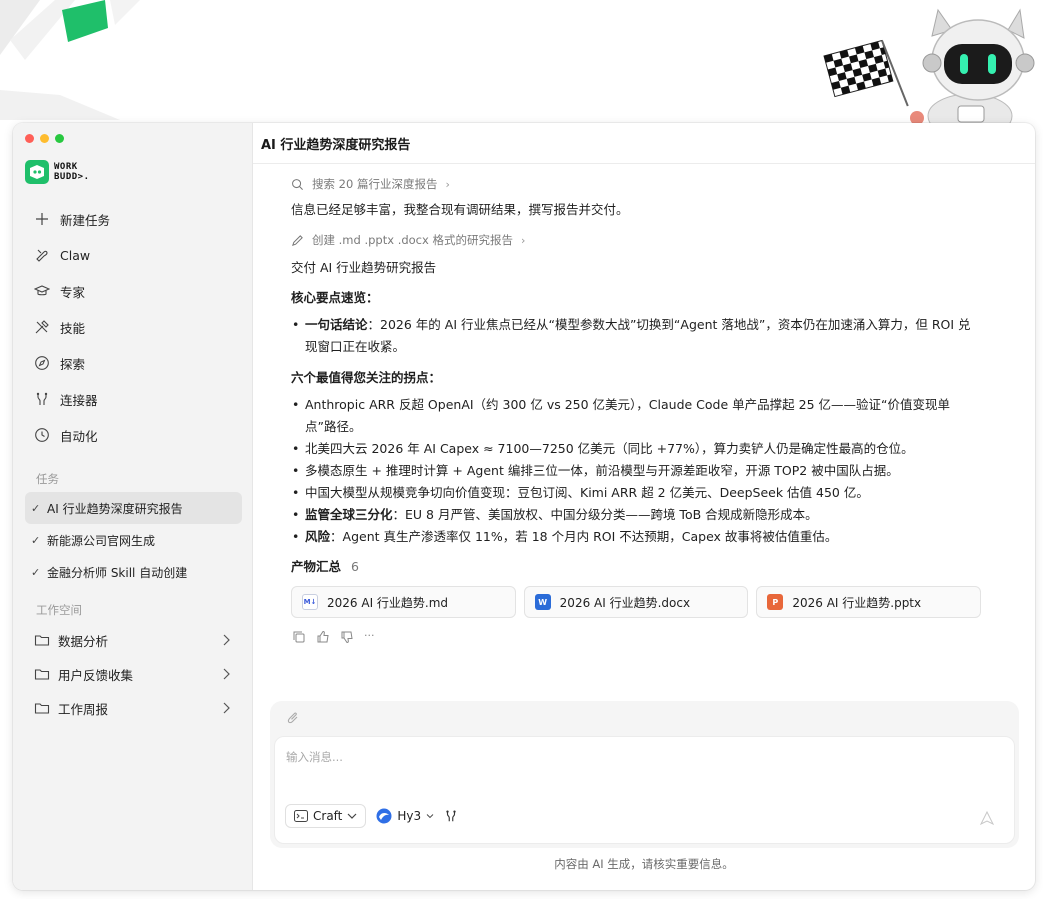 The height and width of the screenshot is (899, 1043). What do you see at coordinates (318, 536) in the screenshot?
I see `list-item-lead: 风险` at bounding box center [318, 536].